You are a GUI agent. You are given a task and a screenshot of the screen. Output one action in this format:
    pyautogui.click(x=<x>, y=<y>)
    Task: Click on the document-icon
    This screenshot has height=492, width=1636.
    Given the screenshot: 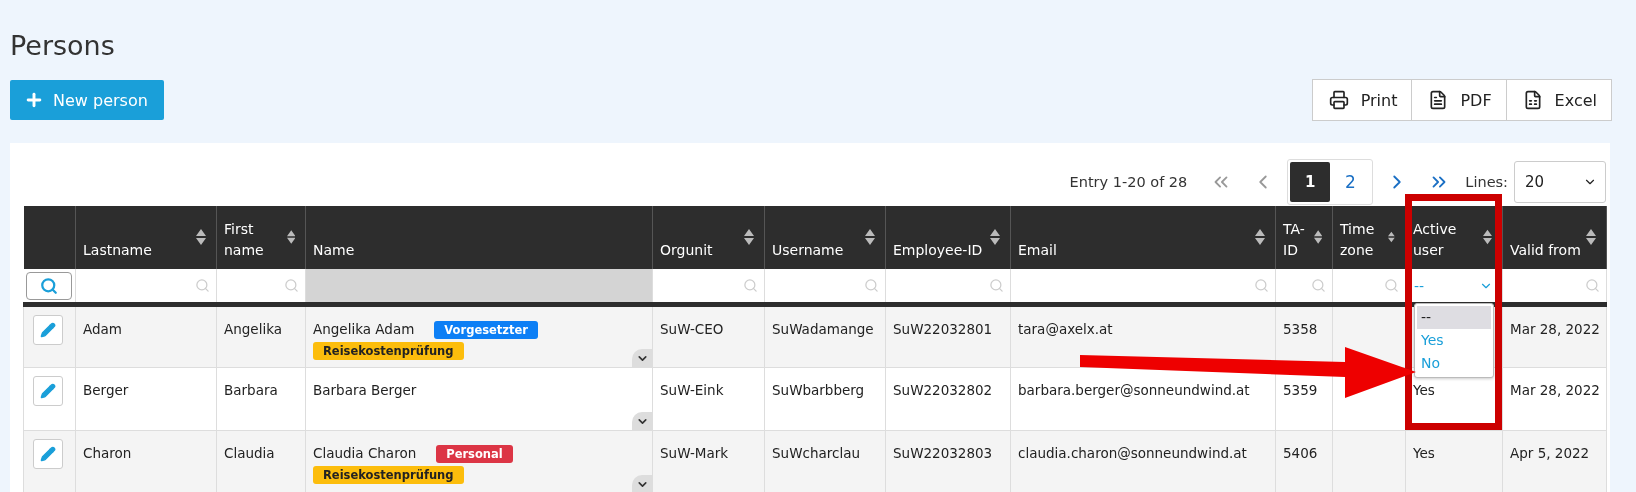 What is the action you would take?
    pyautogui.click(x=1438, y=100)
    